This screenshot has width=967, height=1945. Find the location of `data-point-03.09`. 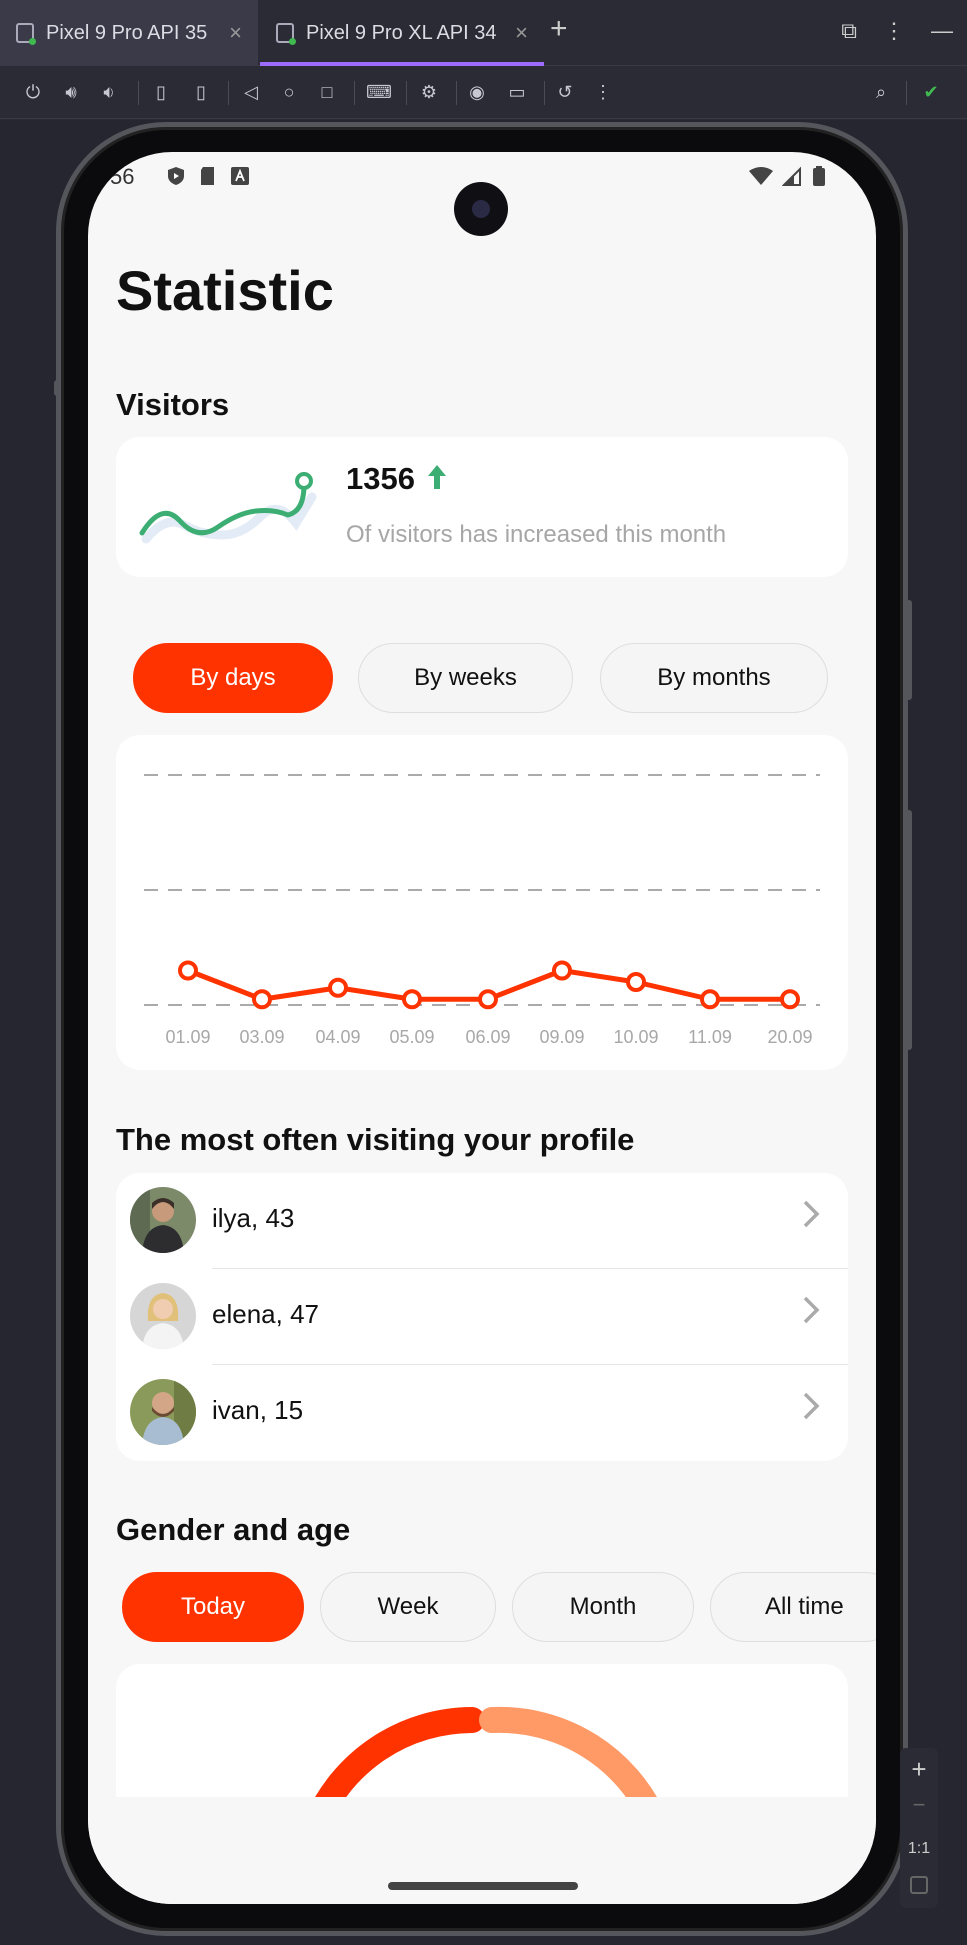

data-point-03.09 is located at coordinates (262, 999).